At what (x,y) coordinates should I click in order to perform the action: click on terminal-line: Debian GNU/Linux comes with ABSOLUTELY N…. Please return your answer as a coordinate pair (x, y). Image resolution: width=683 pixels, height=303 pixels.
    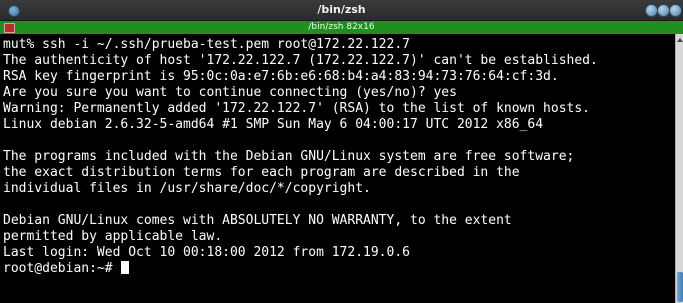
    Looking at the image, I should click on (257, 220).